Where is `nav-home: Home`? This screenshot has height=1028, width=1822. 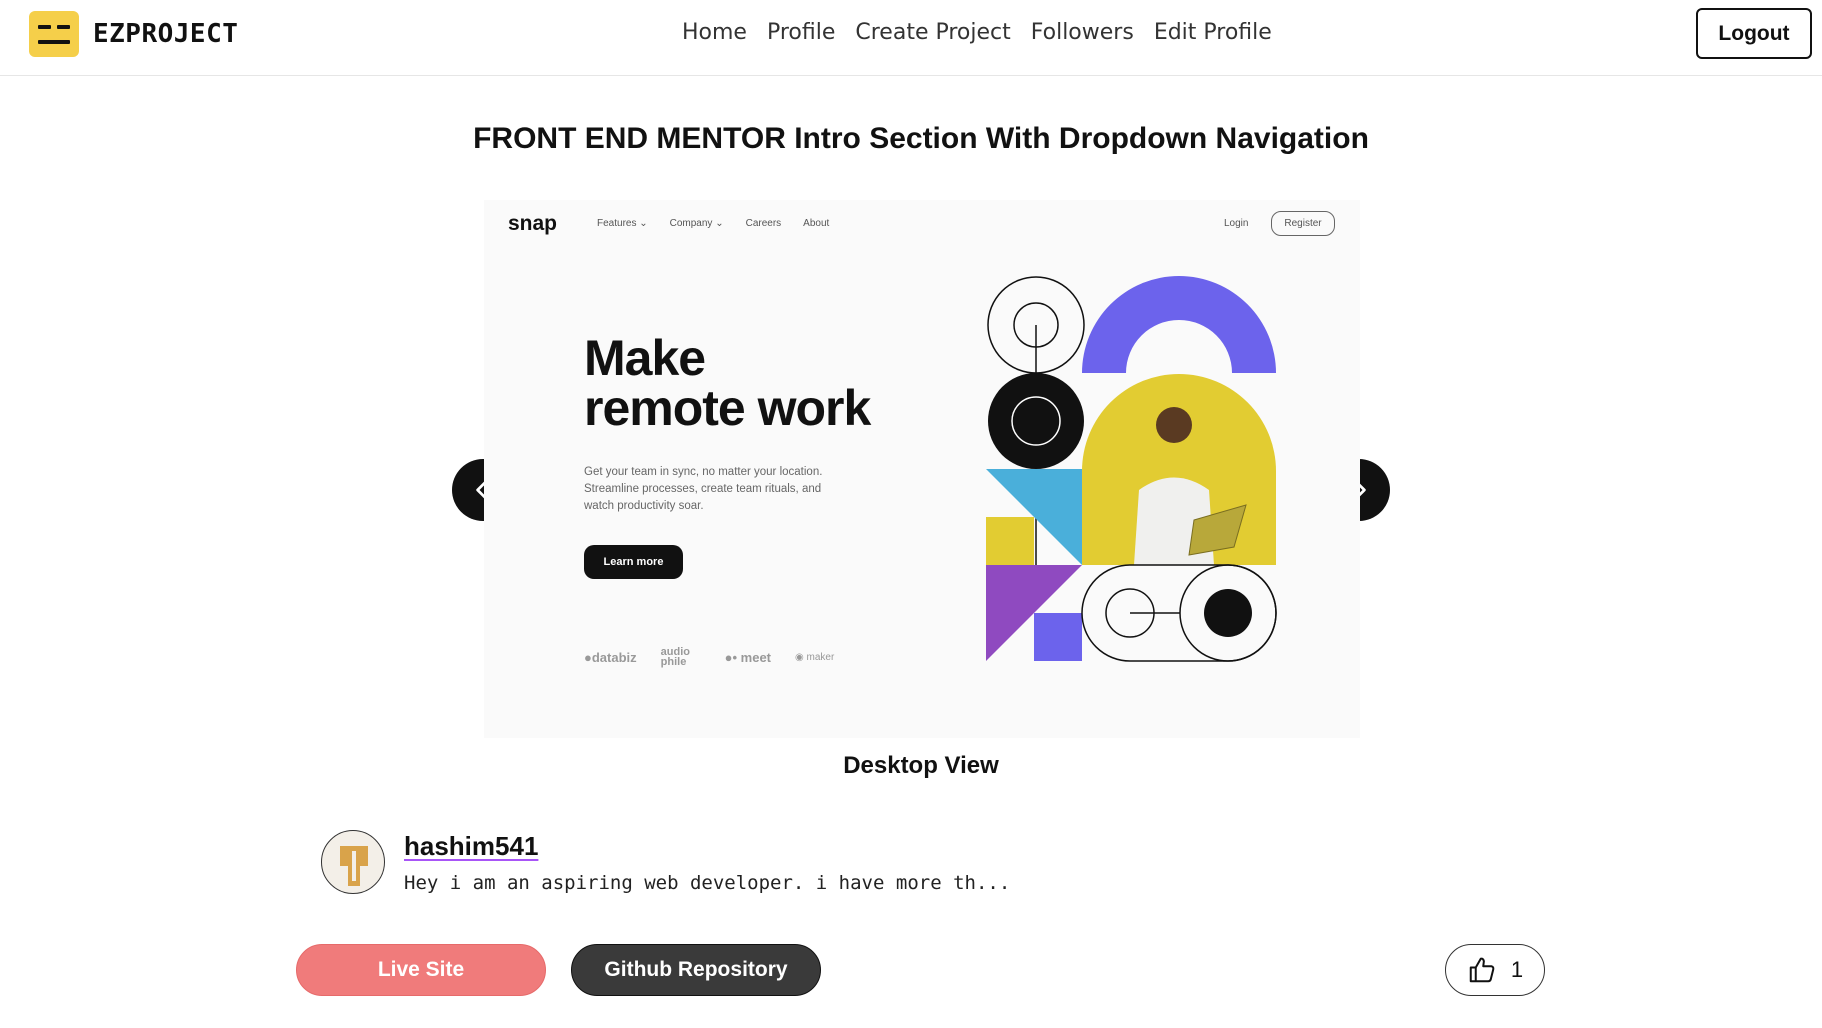 nav-home: Home is located at coordinates (714, 32).